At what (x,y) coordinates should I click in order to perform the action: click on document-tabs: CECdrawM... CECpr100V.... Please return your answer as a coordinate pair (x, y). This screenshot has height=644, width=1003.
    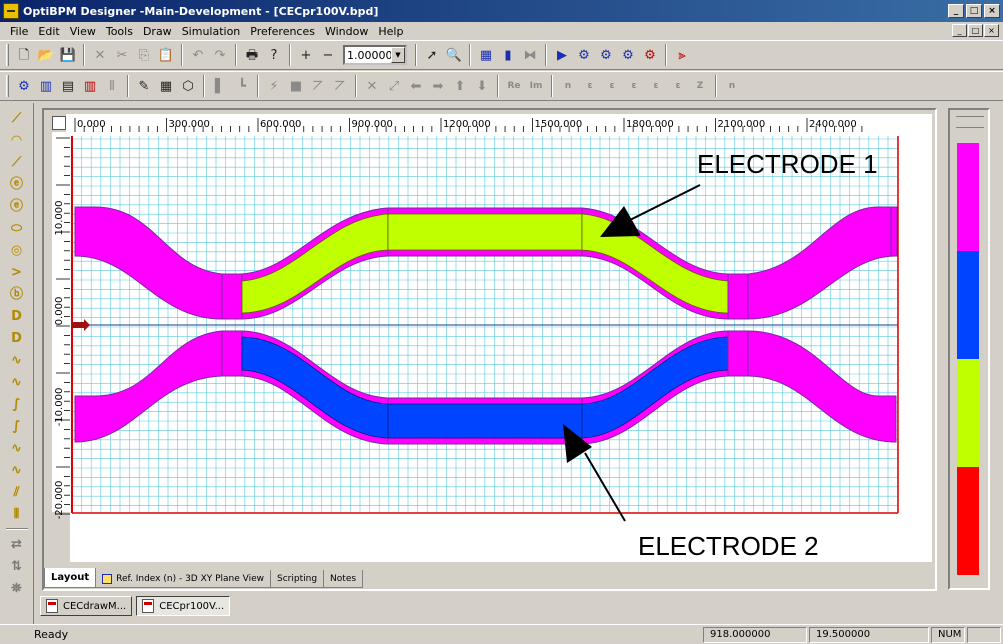
    Looking at the image, I should click on (135, 607).